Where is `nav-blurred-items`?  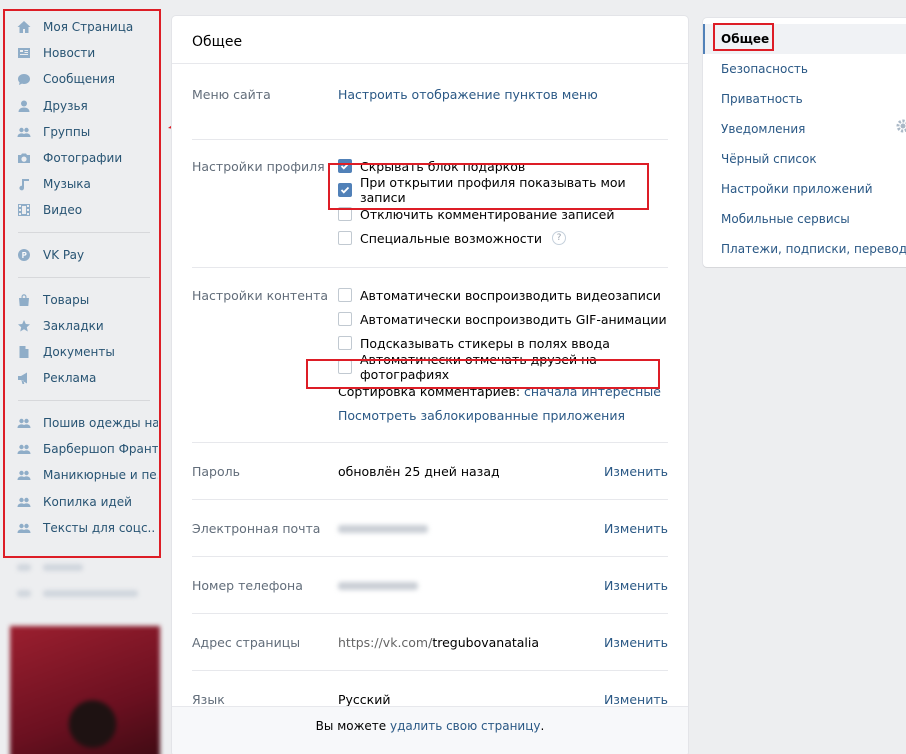
nav-blurred-items is located at coordinates (83, 581).